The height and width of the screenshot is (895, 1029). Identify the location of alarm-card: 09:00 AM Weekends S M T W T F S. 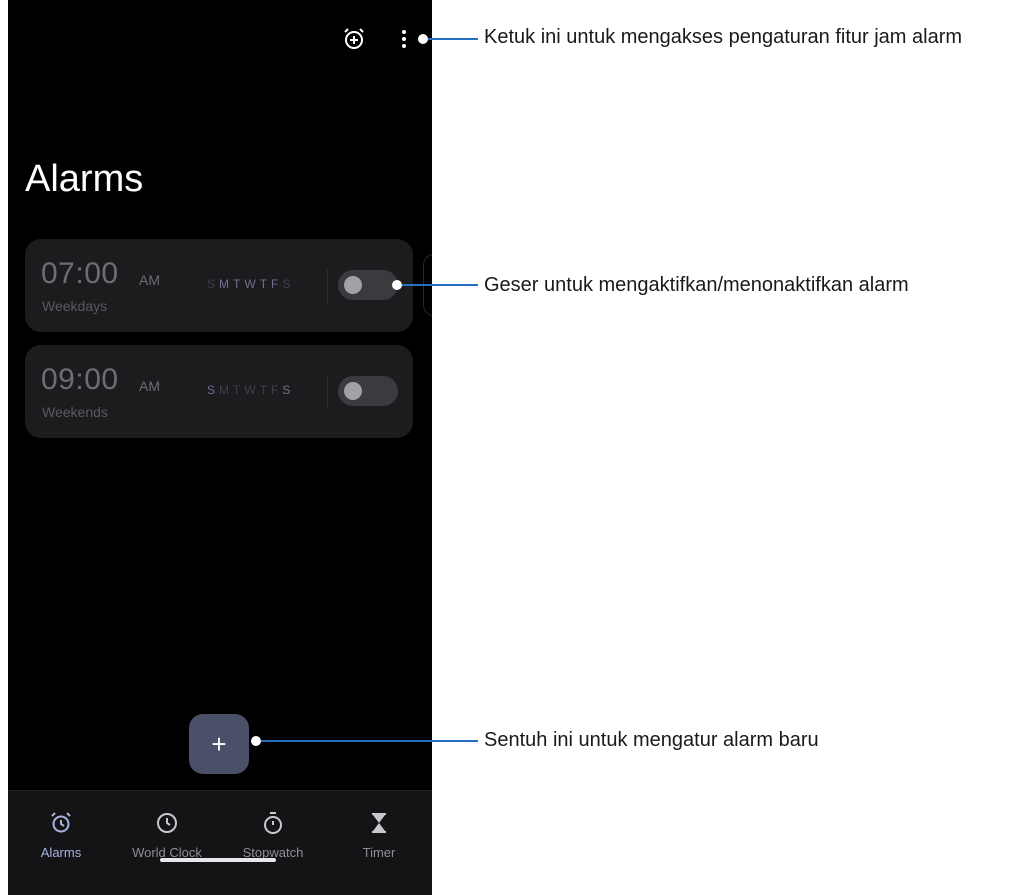
(219, 391).